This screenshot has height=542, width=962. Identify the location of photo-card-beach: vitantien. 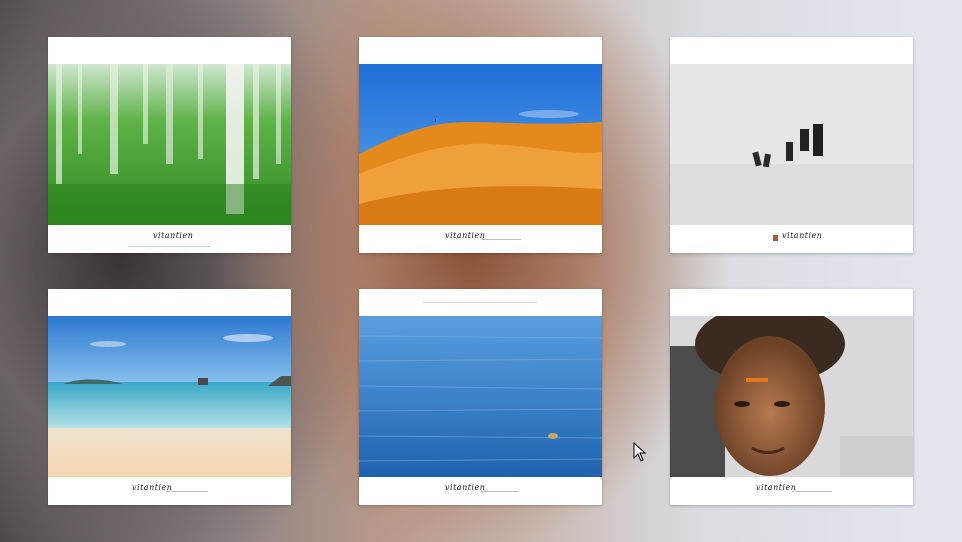
(169, 397).